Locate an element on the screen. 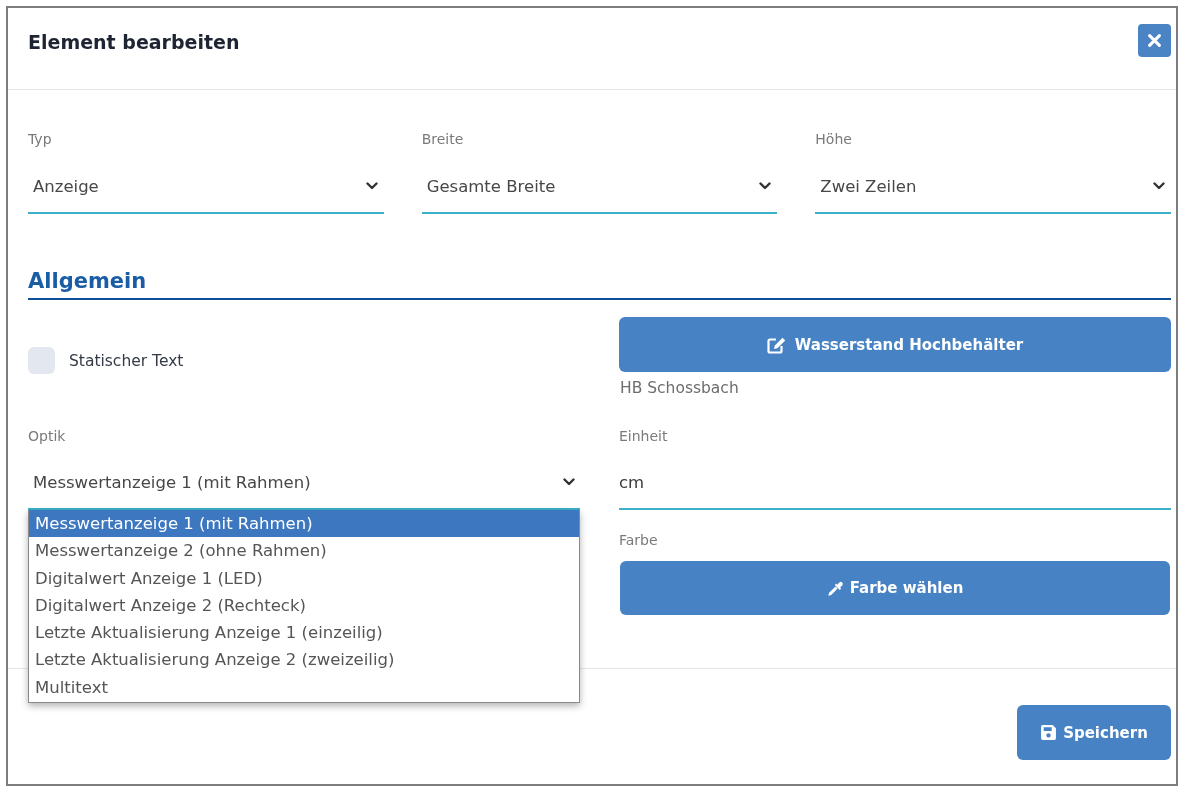 Image resolution: width=1202 pixels, height=796 pixels. dropdown-option: Multitext is located at coordinates (304, 687).